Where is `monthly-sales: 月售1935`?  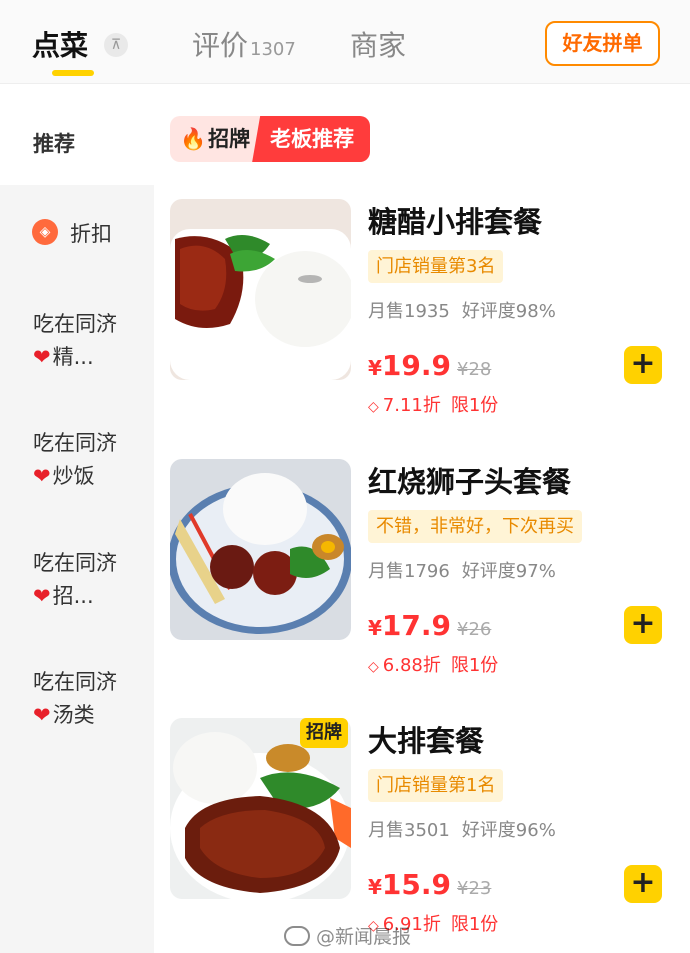
monthly-sales: 月售1935 is located at coordinates (409, 311).